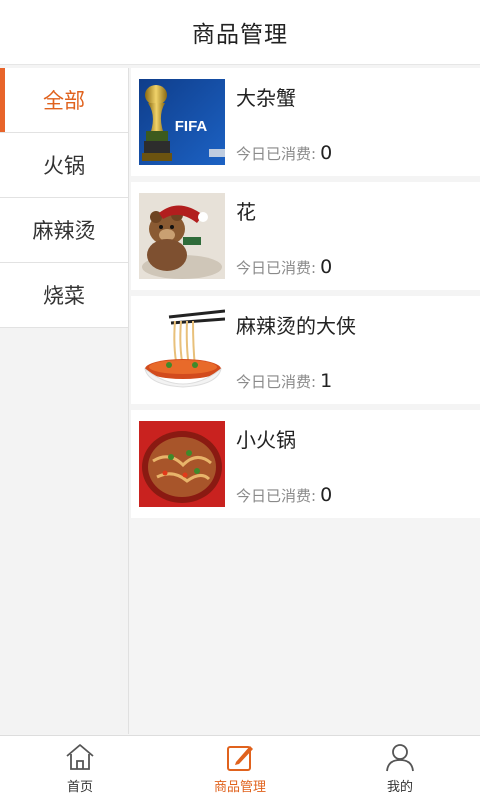 This screenshot has width=480, height=801. What do you see at coordinates (296, 326) in the screenshot?
I see `product-name: 麻辣烫的大侠` at bounding box center [296, 326].